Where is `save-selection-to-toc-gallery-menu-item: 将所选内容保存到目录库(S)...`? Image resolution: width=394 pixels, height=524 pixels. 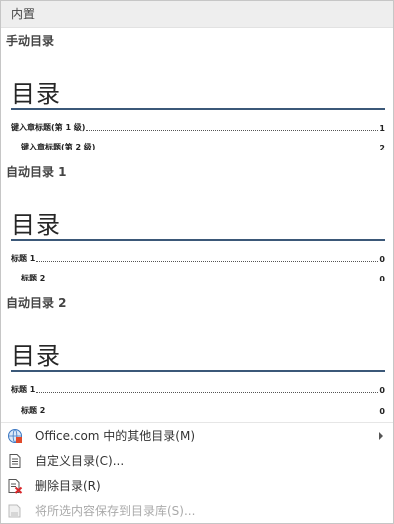
save-selection-to-toc-gallery-menu-item: 将所选内容保存到目录库(S)... is located at coordinates (197, 510).